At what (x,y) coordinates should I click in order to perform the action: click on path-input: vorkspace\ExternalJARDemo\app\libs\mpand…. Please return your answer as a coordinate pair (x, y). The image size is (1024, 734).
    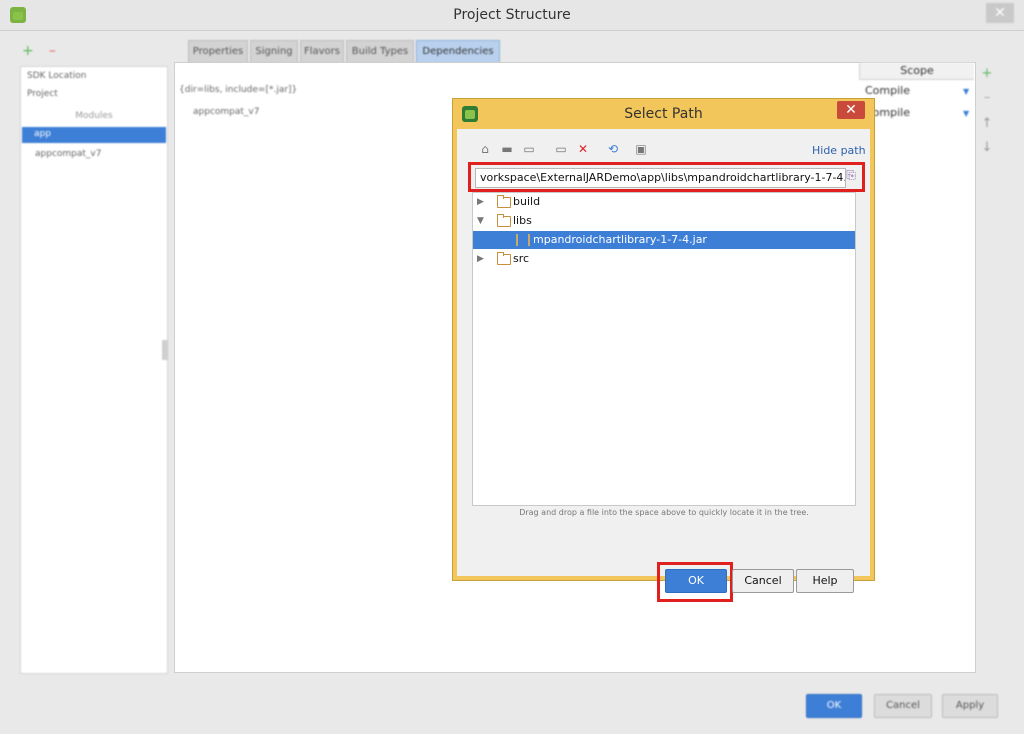
    Looking at the image, I should click on (660, 178).